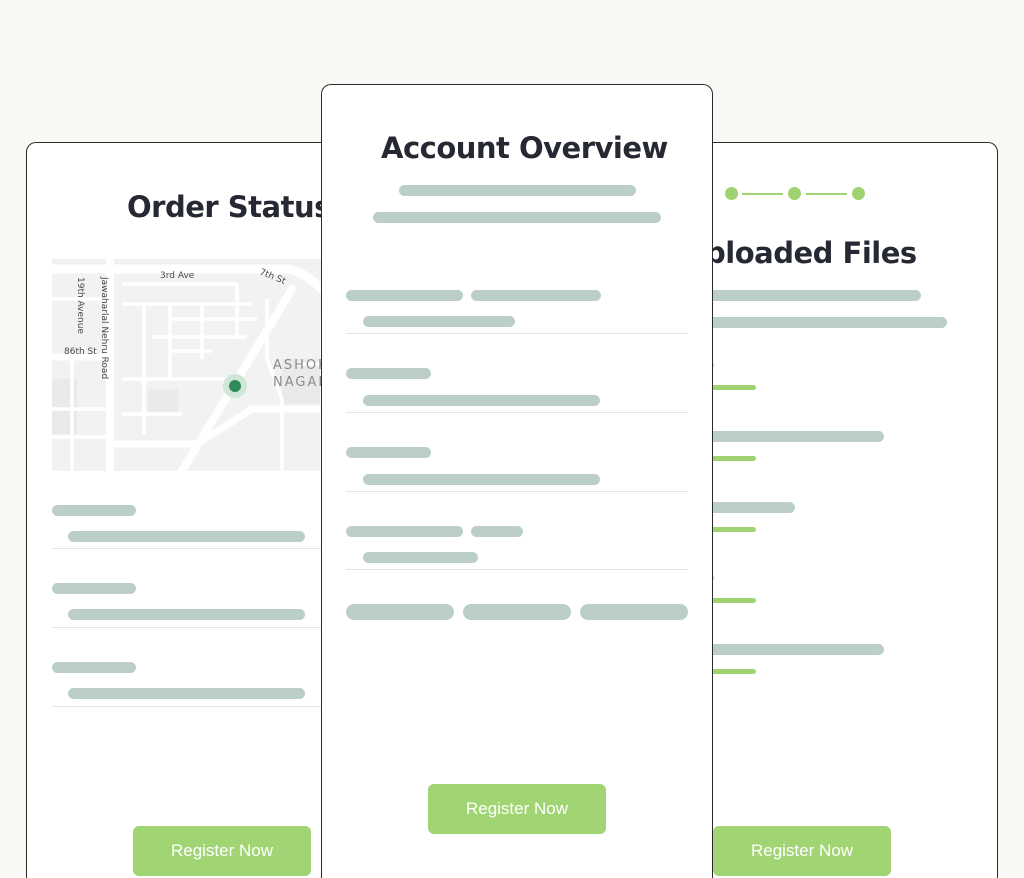  What do you see at coordinates (517, 190) in the screenshot?
I see `subtitle-line-1-placeholder` at bounding box center [517, 190].